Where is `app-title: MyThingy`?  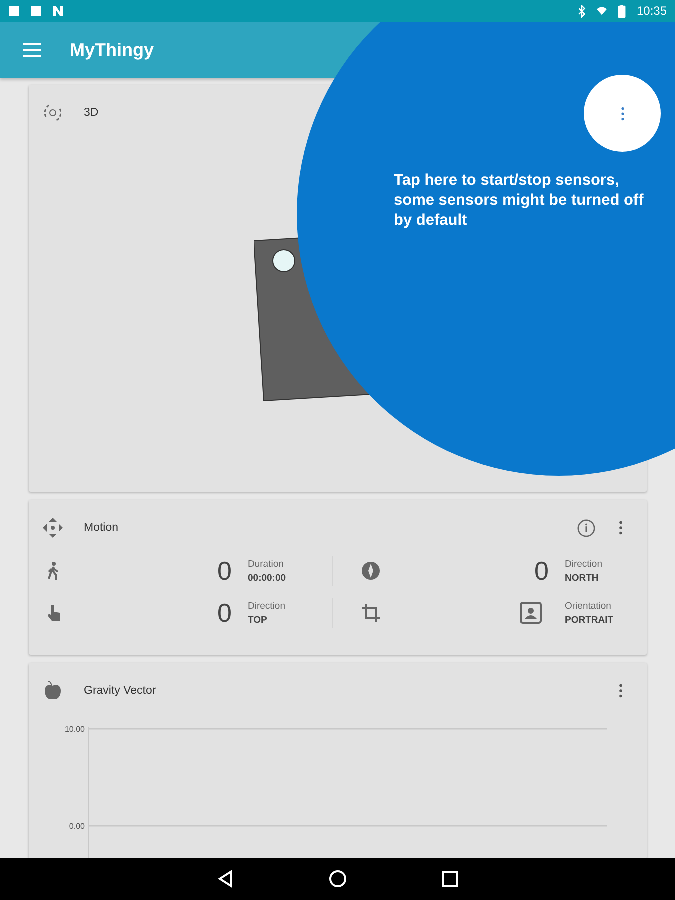
app-title: MyThingy is located at coordinates (112, 50).